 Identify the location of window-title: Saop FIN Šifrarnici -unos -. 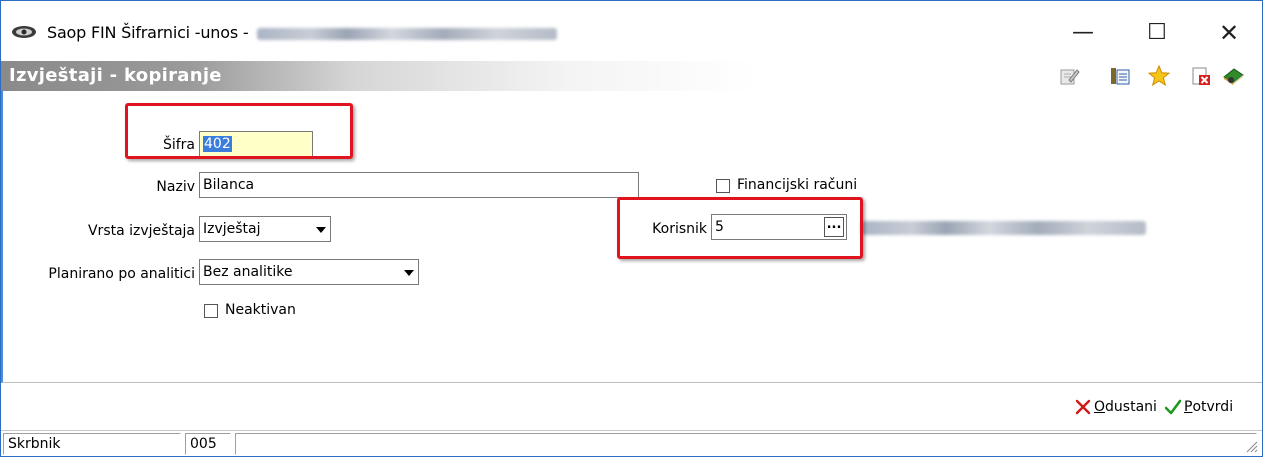
(302, 32).